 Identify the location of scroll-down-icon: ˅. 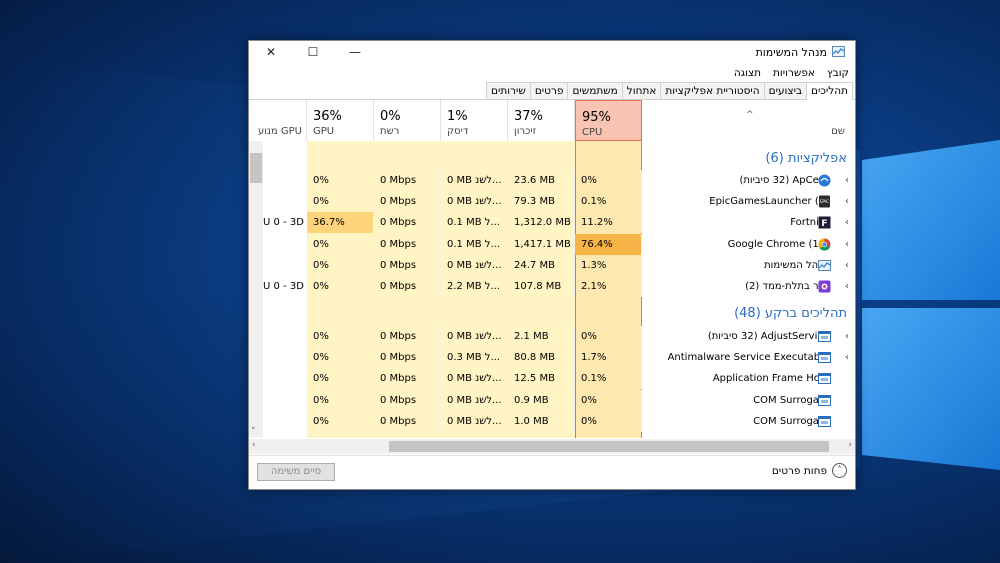
(253, 432).